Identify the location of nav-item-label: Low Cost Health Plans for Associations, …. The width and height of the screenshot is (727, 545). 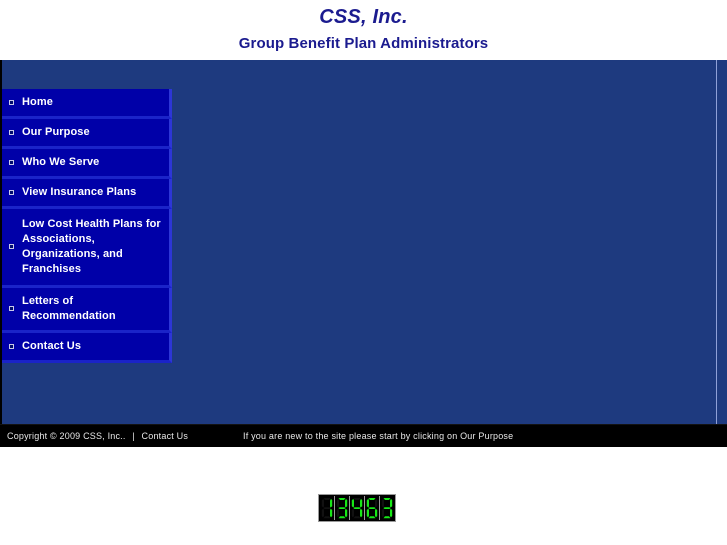
(91, 246).